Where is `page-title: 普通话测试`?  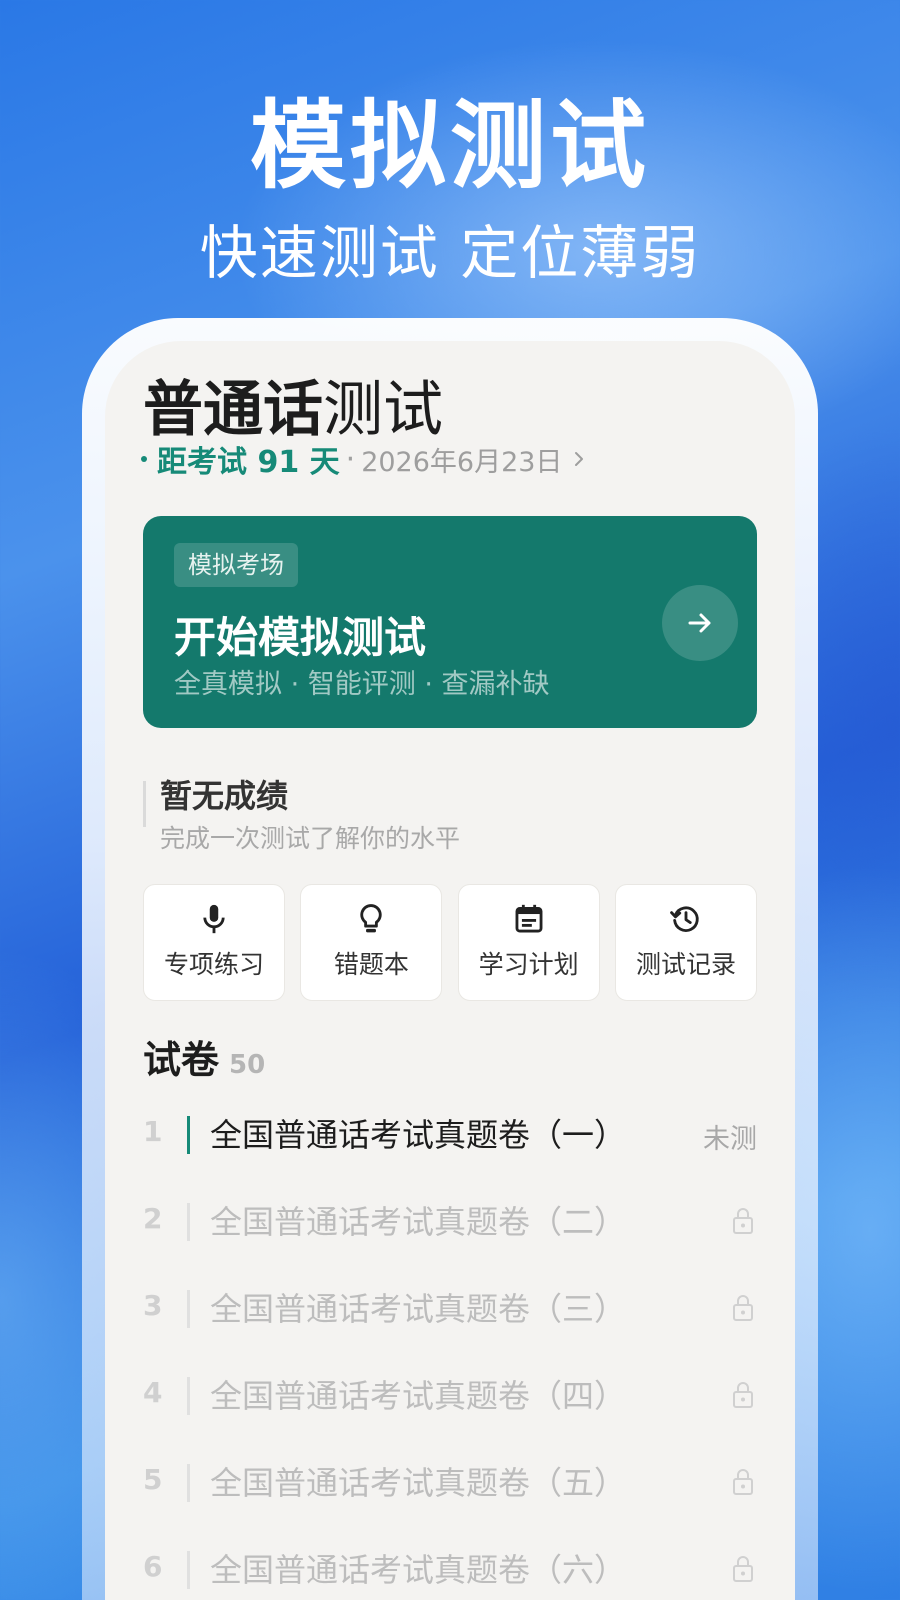 page-title: 普通话测试 is located at coordinates (293, 404).